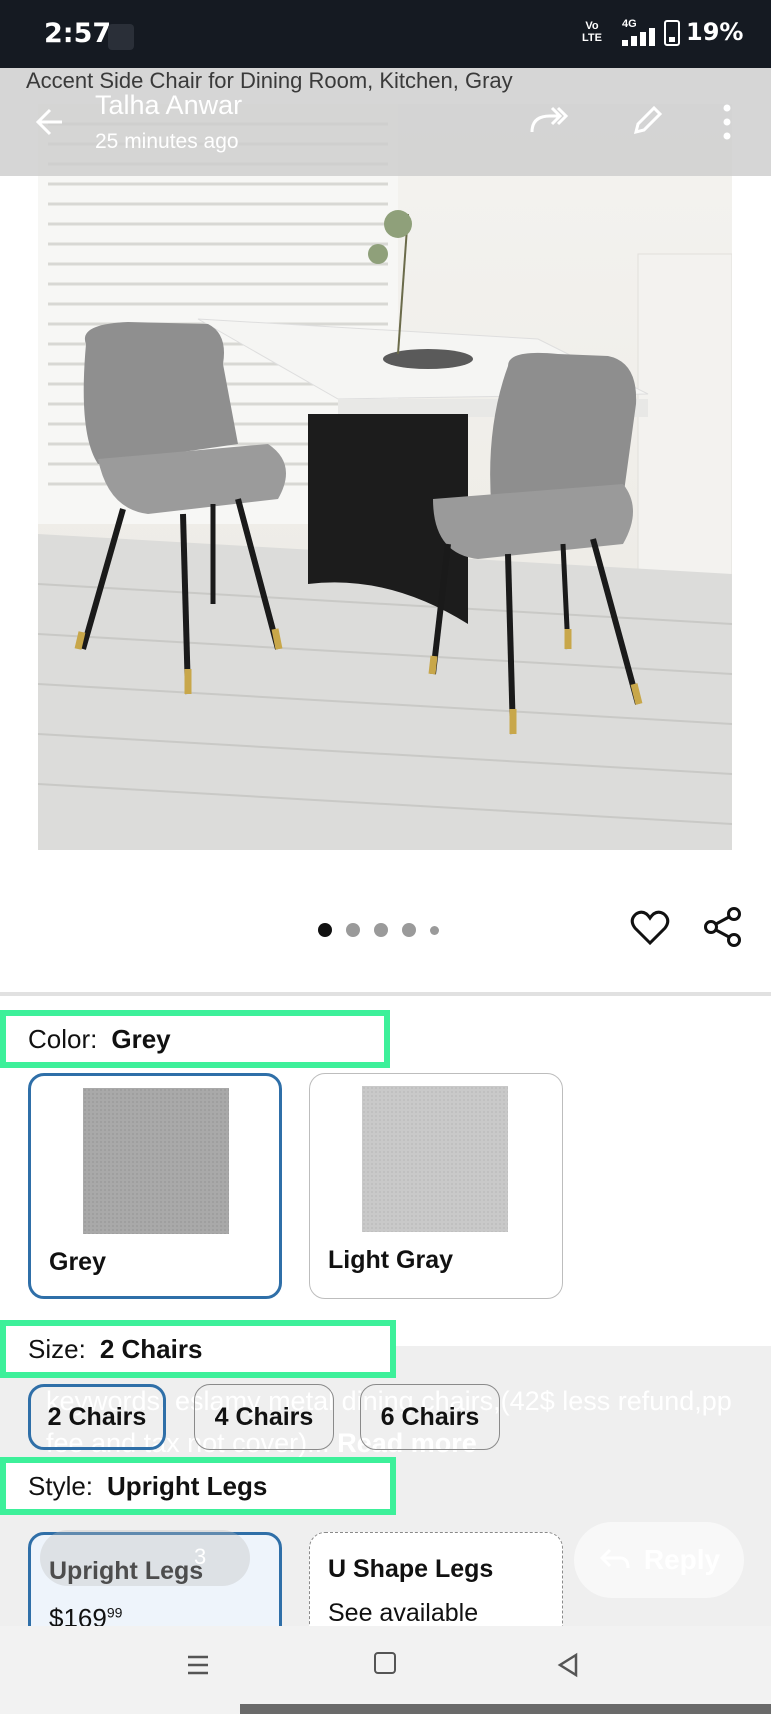  I want to click on system-nav-bar, so click(385, 1670).